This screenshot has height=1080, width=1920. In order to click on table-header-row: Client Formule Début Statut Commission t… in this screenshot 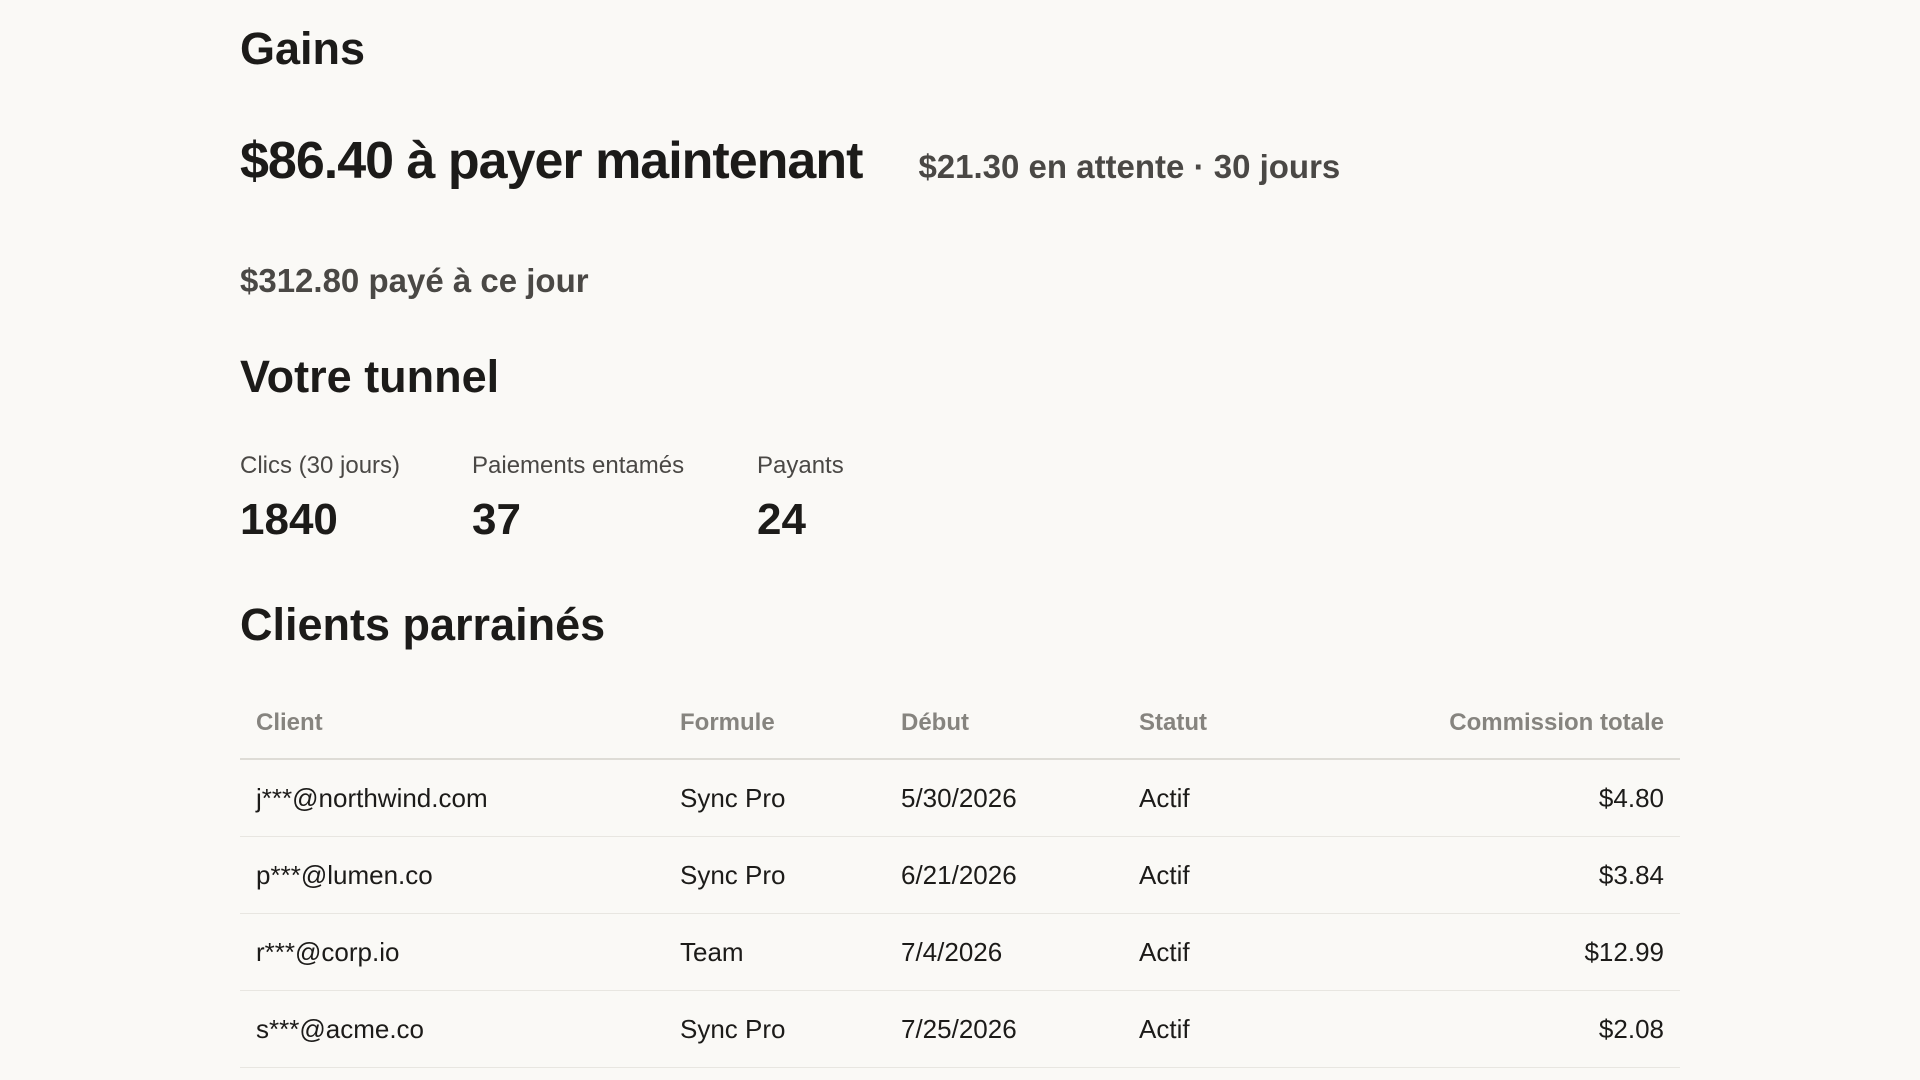, I will do `click(960, 724)`.